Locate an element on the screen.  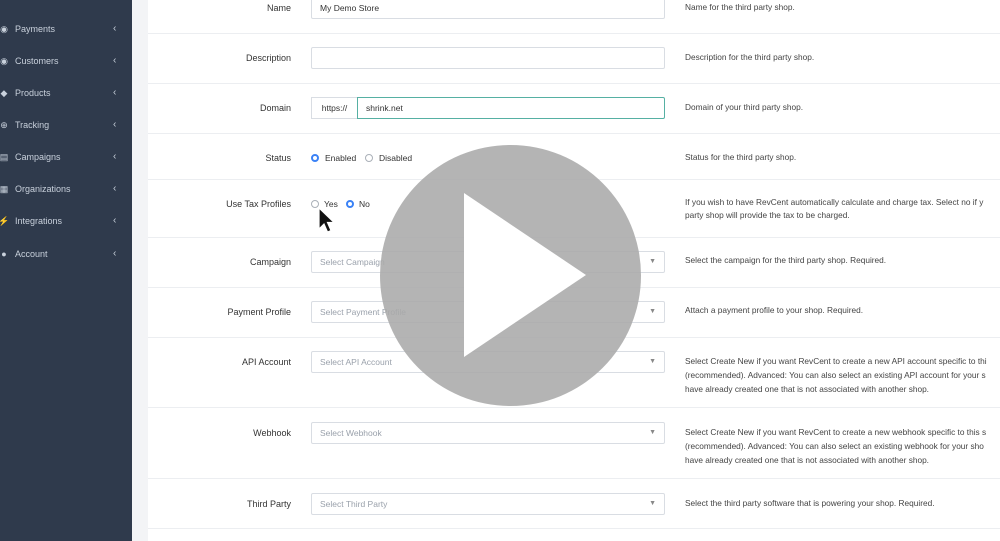
play-icon is located at coordinates (525, 275).